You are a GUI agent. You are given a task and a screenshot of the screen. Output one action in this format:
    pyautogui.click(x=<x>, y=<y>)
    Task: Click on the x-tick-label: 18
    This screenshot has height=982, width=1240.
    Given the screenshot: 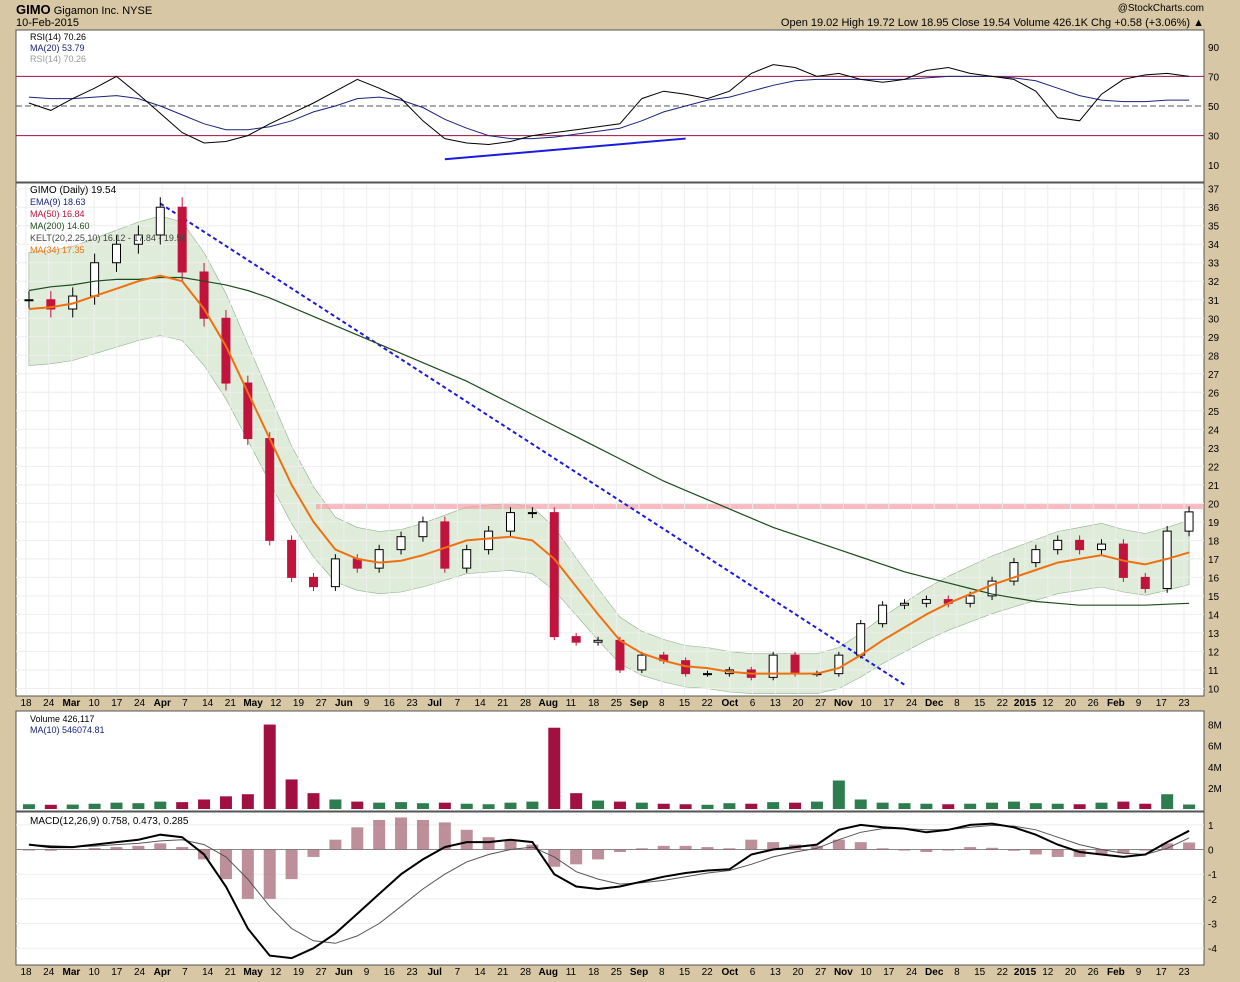 What is the action you would take?
    pyautogui.click(x=594, y=703)
    